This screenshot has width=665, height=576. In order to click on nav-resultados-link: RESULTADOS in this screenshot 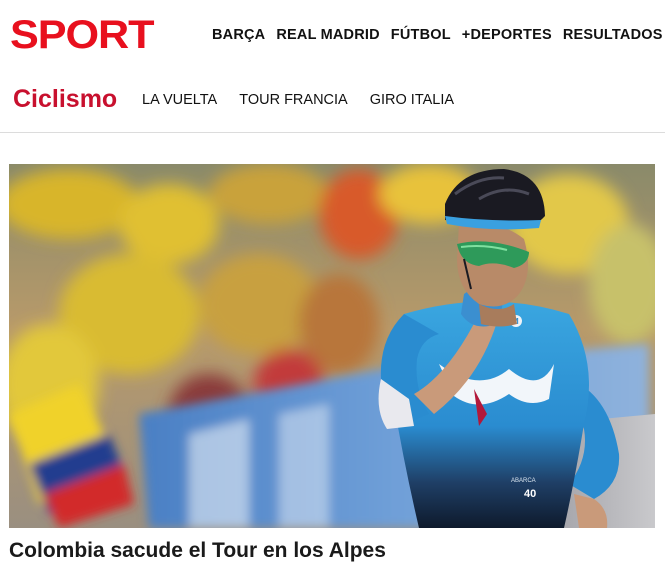, I will do `click(613, 35)`.